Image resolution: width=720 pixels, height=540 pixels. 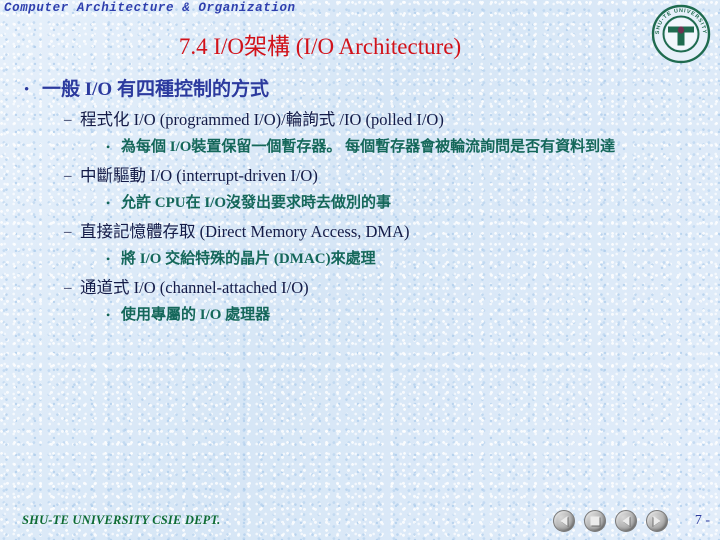 What do you see at coordinates (681, 34) in the screenshot?
I see `shu-te-university-logo-icon: SHU-TE UNIVERSITY` at bounding box center [681, 34].